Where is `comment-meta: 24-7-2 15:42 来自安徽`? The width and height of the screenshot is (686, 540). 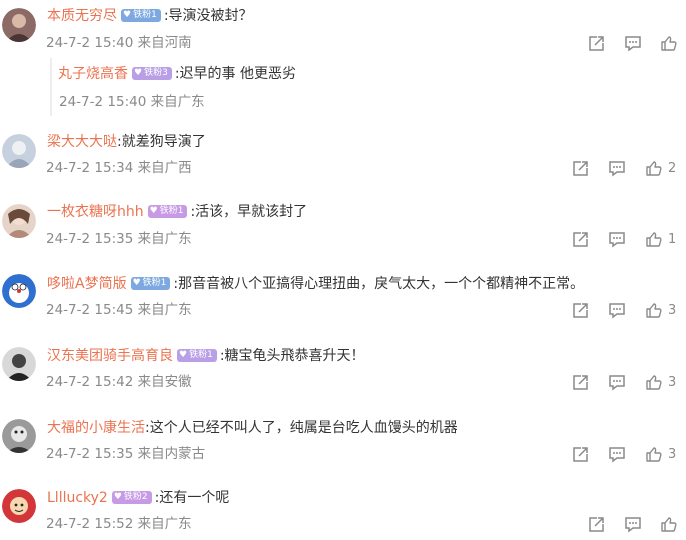
comment-meta: 24-7-2 15:42 来自安徽 is located at coordinates (119, 382).